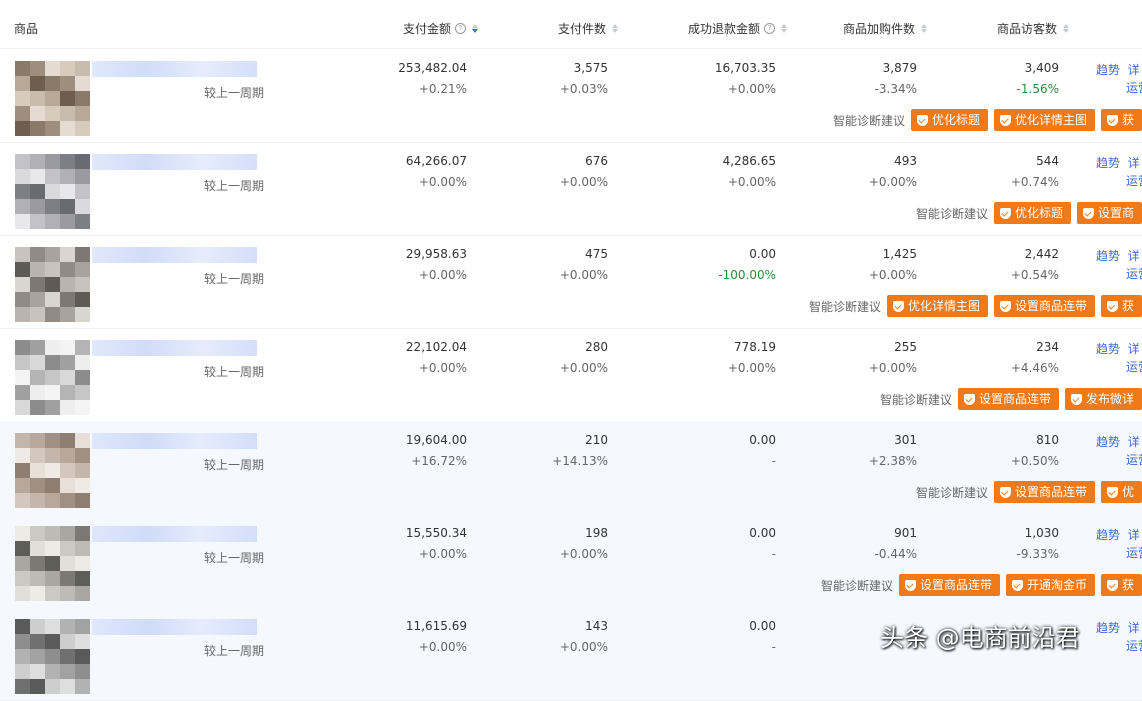  I want to click on watermark: 头条 @电商前沿君, so click(980, 638).